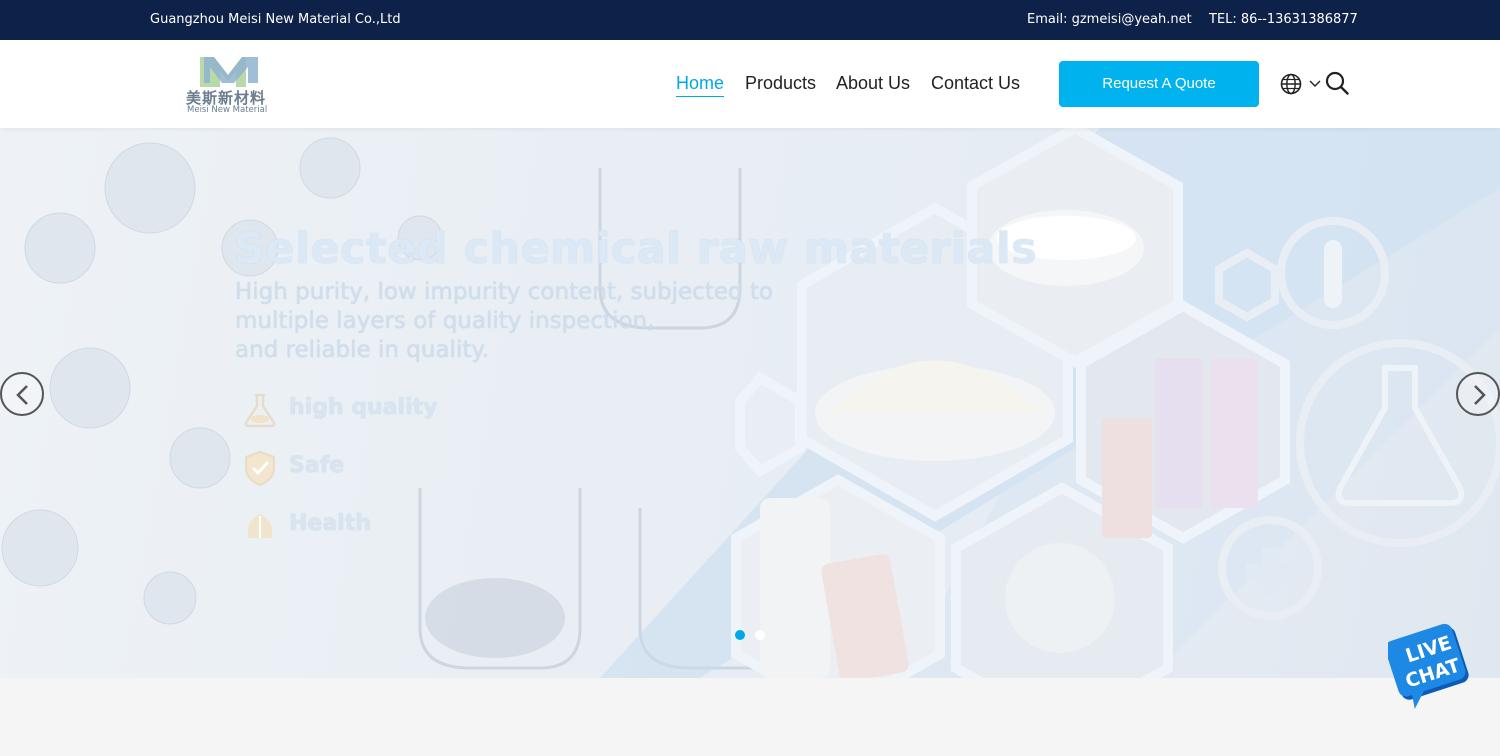  Describe the element at coordinates (275, 19) in the screenshot. I see `company-name: Guangzhou Meisi New Material Co.,Ltd` at that location.